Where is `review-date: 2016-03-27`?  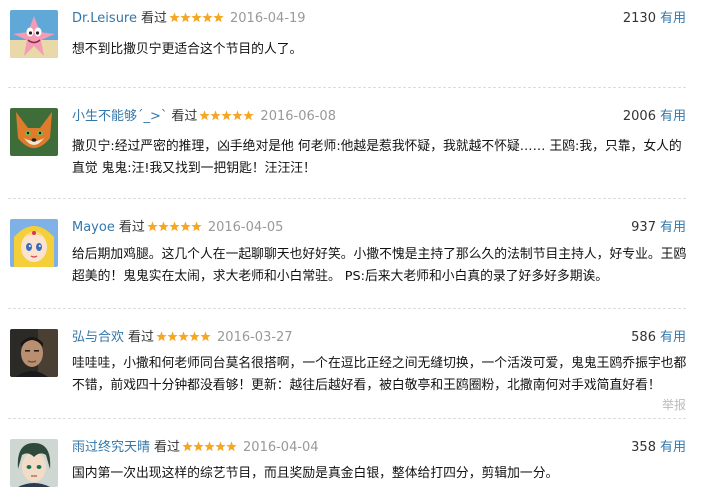 review-date: 2016-03-27 is located at coordinates (255, 337).